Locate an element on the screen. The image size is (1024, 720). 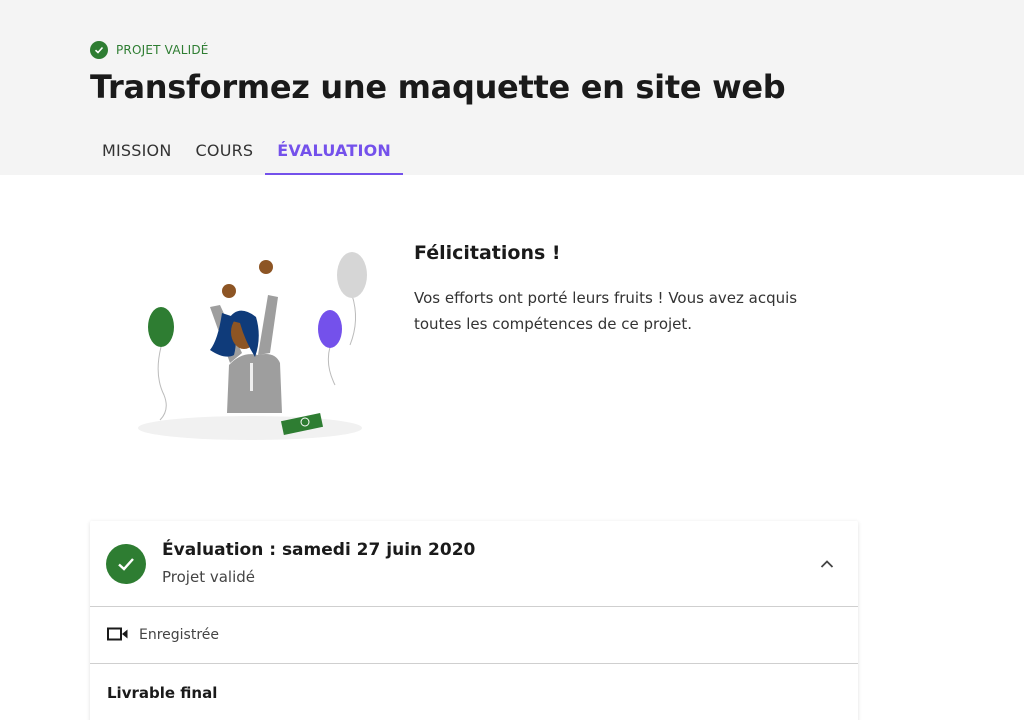
recording-label: Enregistrée is located at coordinates (179, 635).